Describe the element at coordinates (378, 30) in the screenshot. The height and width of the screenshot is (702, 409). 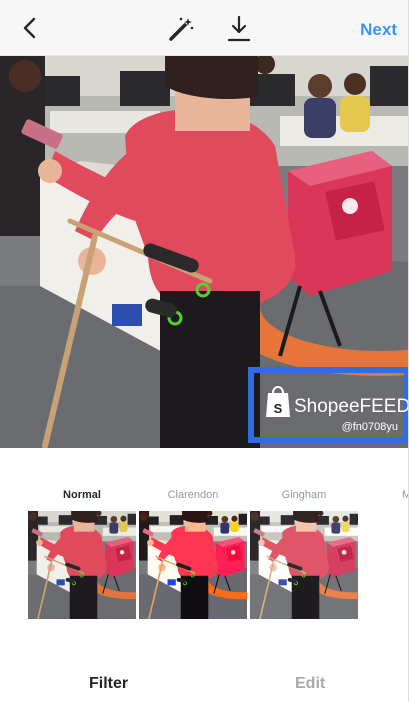
I see `next-button: Next` at that location.